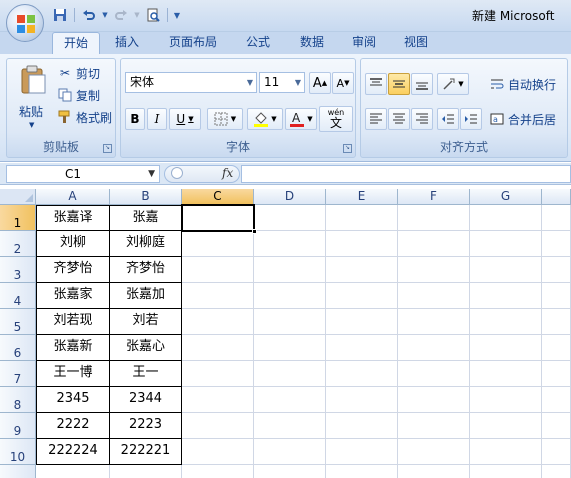 Image resolution: width=571 pixels, height=478 pixels. Describe the element at coordinates (105, 15) in the screenshot. I see `undo-dropdown-icon: ▼` at that location.